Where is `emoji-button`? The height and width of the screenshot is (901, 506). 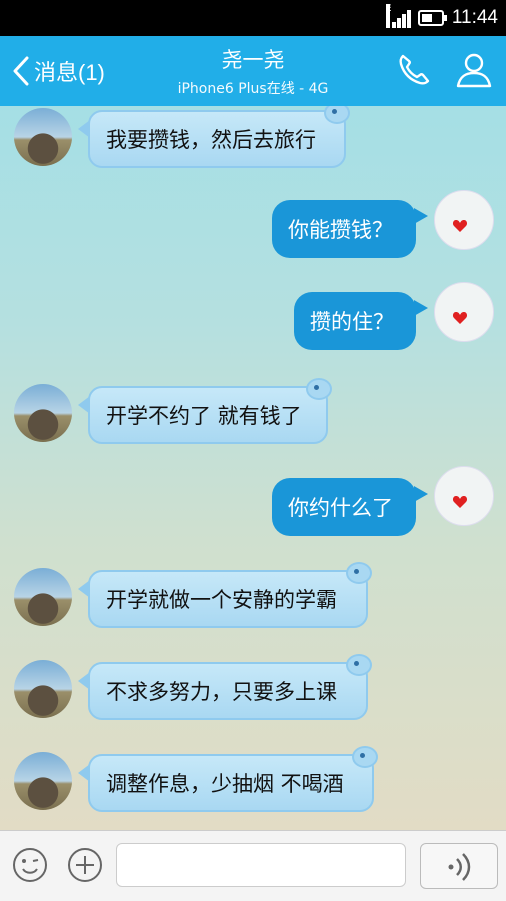 emoji-button is located at coordinates (30, 865).